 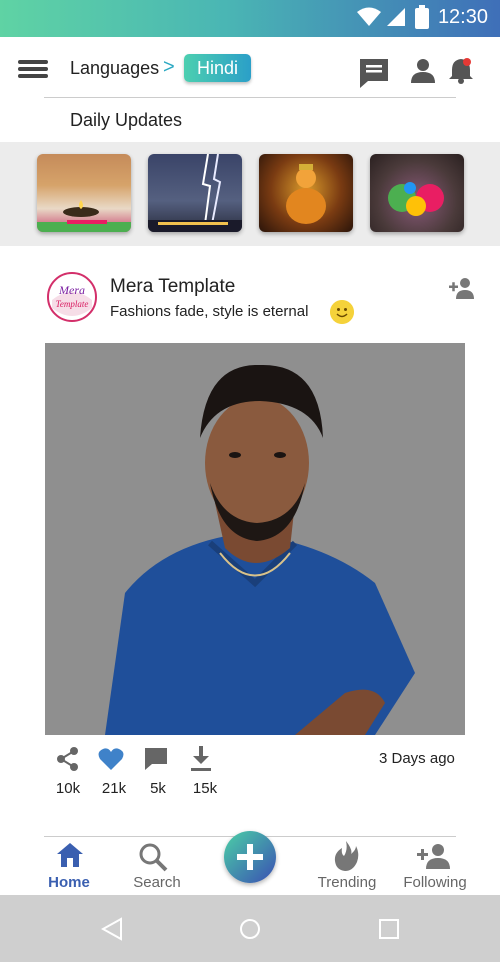 What do you see at coordinates (250, 194) in the screenshot?
I see `stories-strip` at bounding box center [250, 194].